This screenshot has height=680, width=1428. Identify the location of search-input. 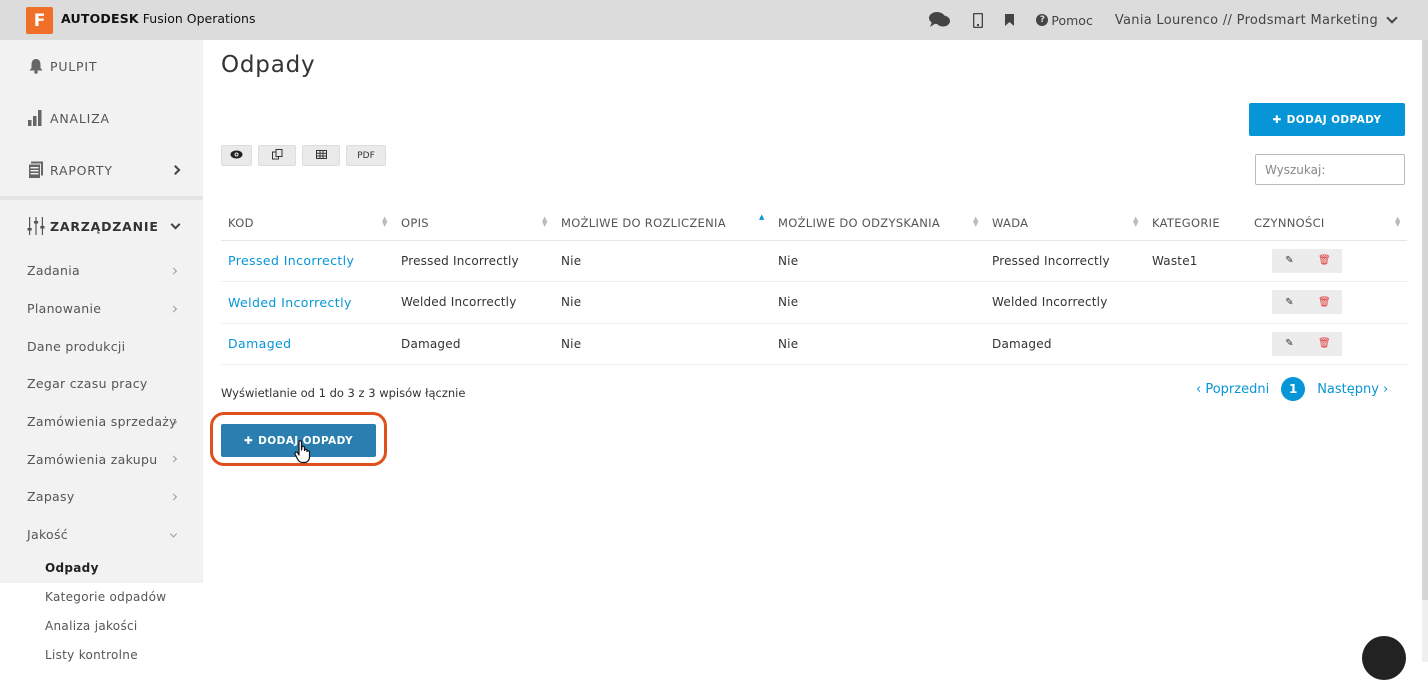
(1330, 169).